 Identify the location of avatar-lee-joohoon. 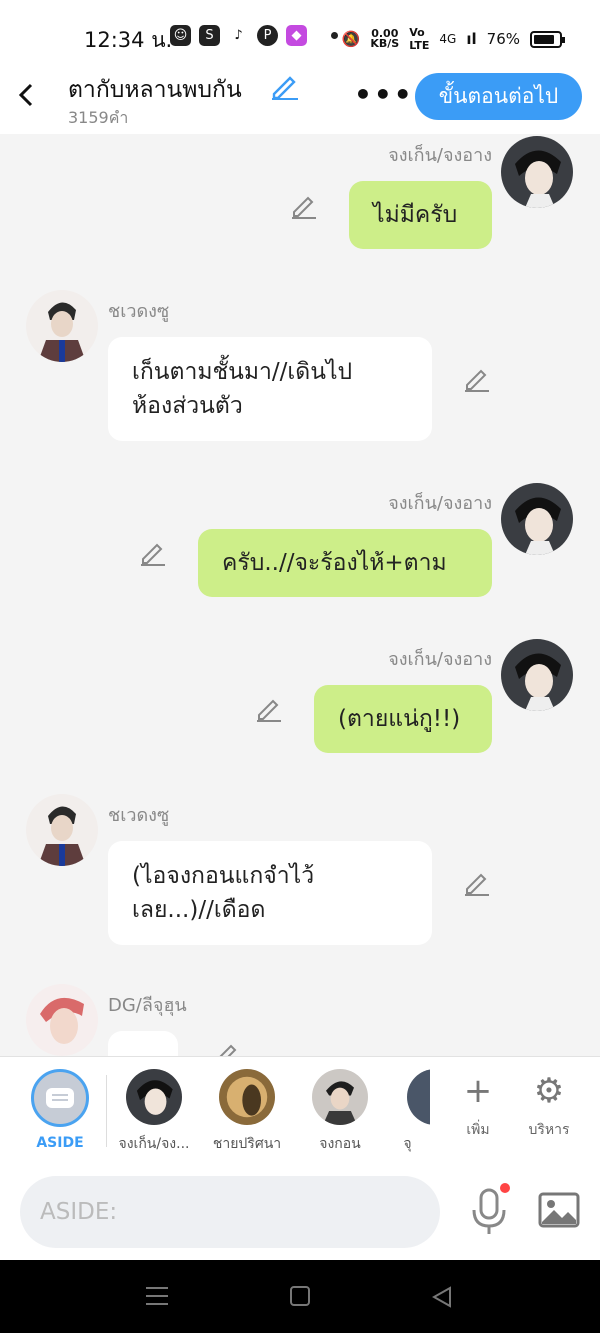
(62, 1020).